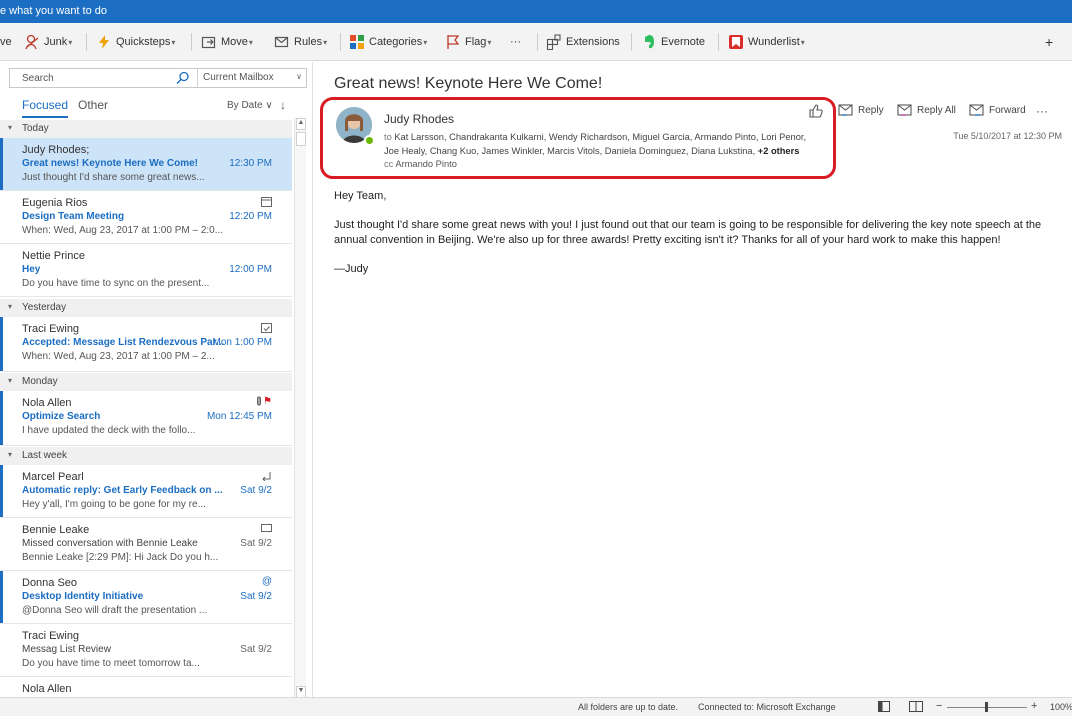 The width and height of the screenshot is (1072, 716). Describe the element at coordinates (209, 42) in the screenshot. I see `move-icon` at that location.